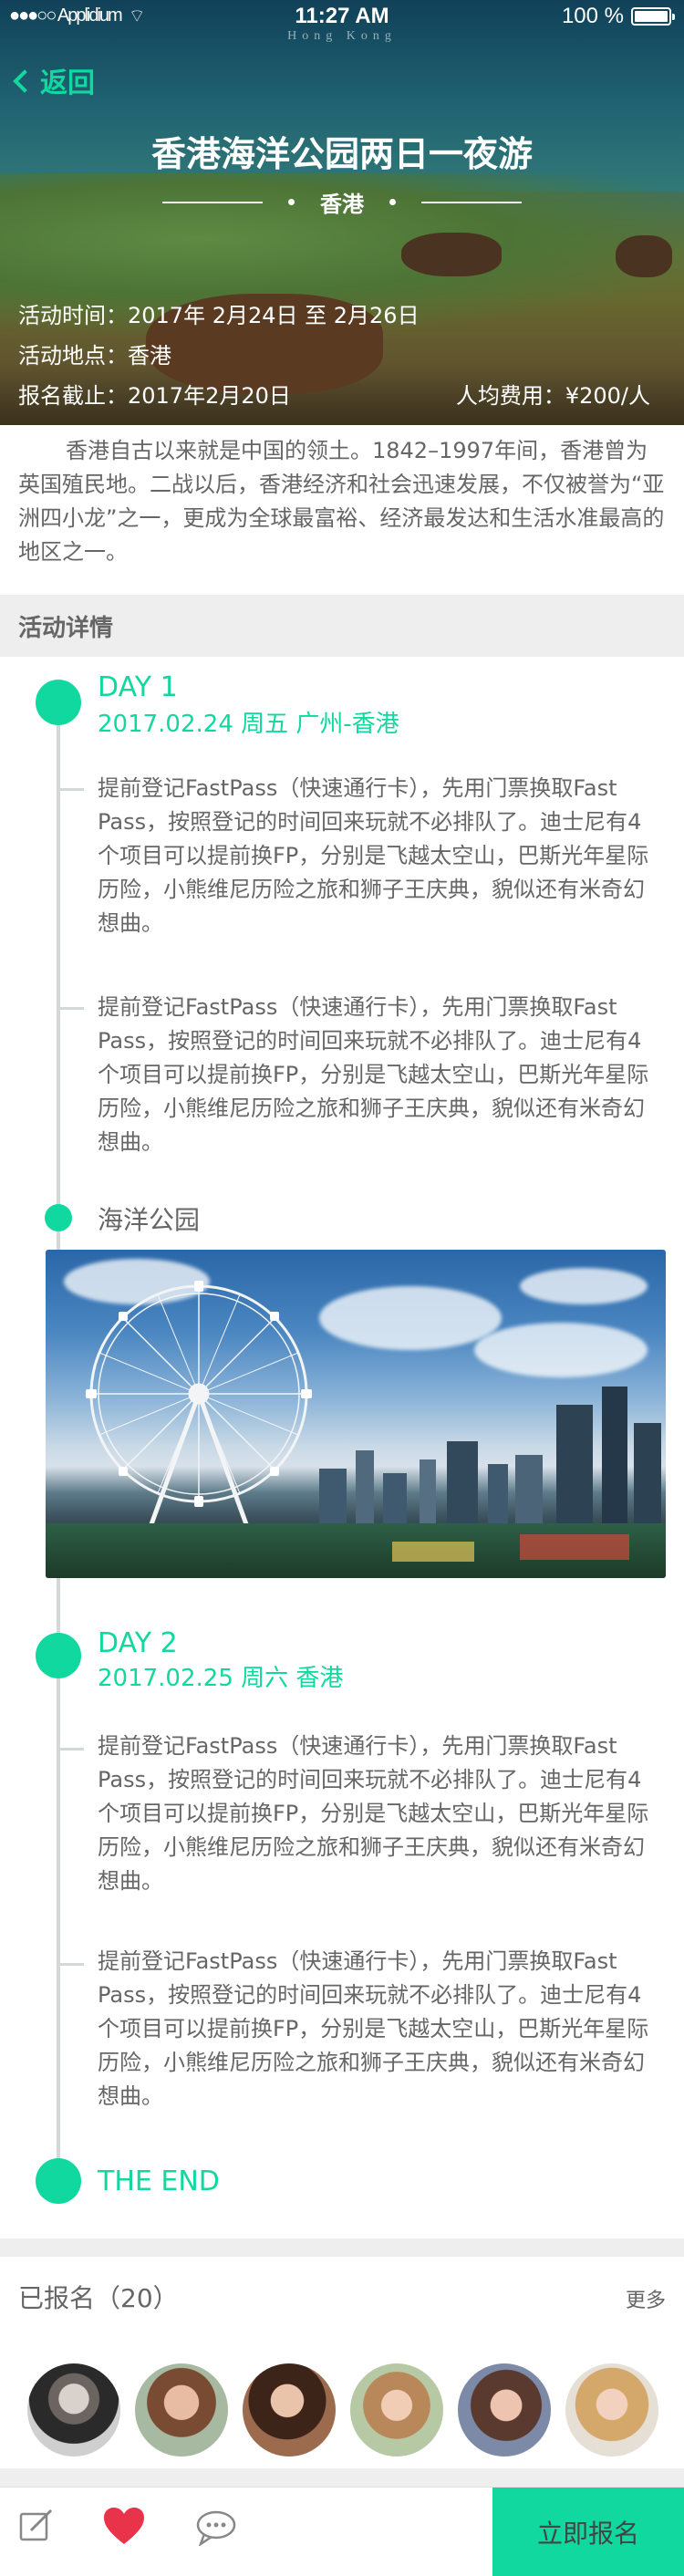 The image size is (684, 2576). I want to click on battery-percent: 100 %, so click(592, 16).